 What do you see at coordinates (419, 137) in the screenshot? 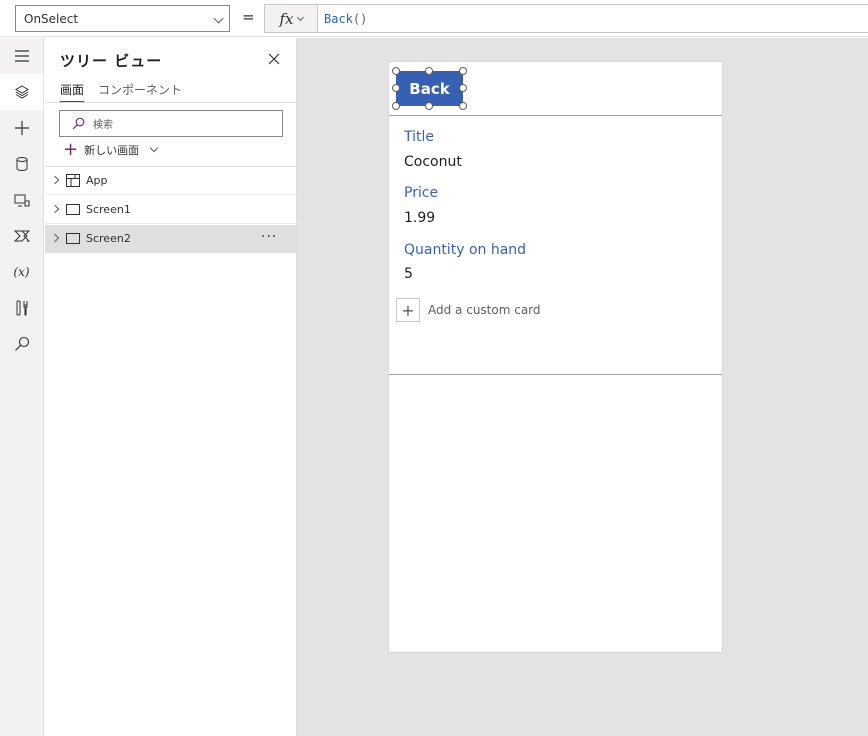
I see `field-label-title: Title` at bounding box center [419, 137].